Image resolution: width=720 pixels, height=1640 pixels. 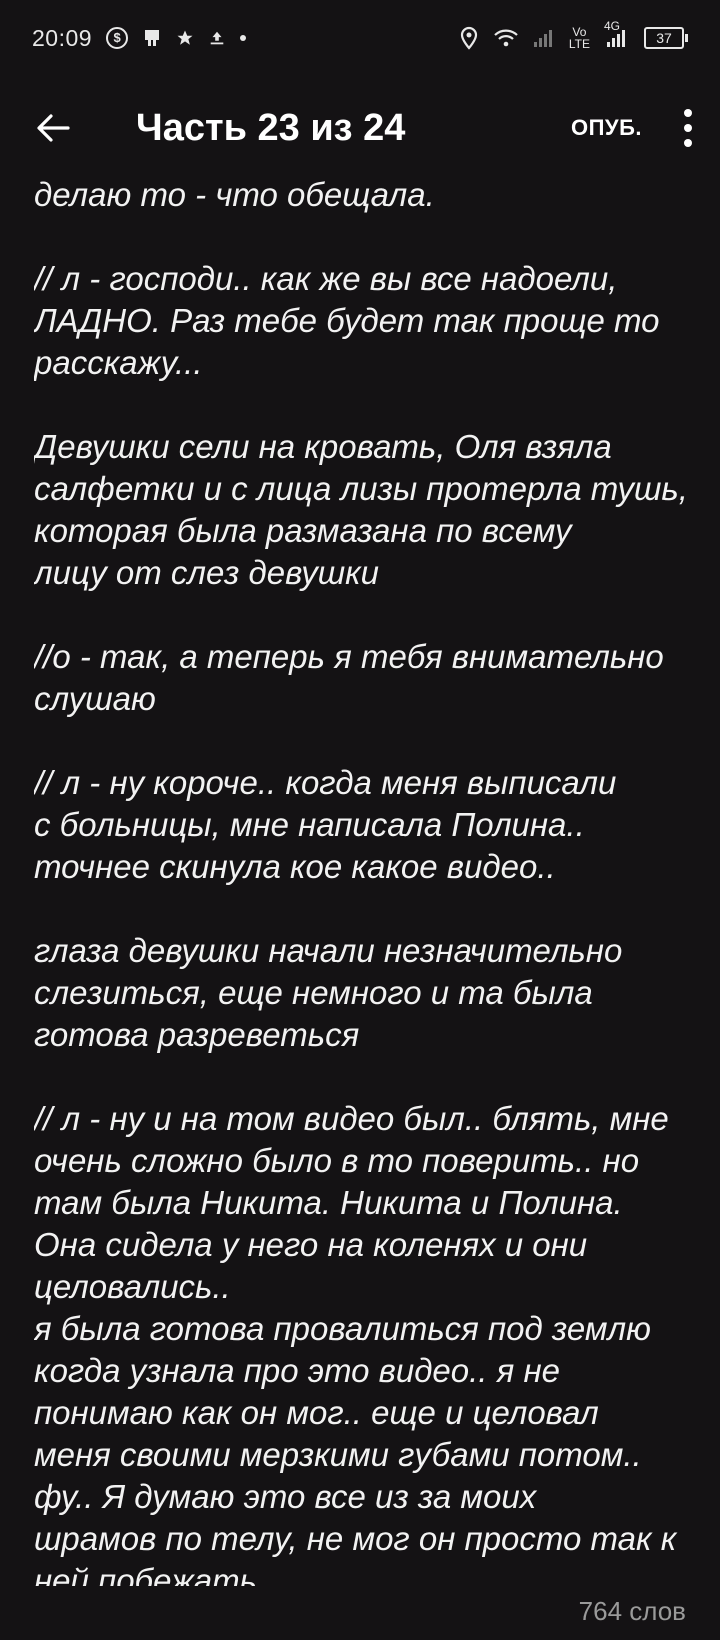 I want to click on page-title: Часть 23 из 24, so click(x=271, y=127).